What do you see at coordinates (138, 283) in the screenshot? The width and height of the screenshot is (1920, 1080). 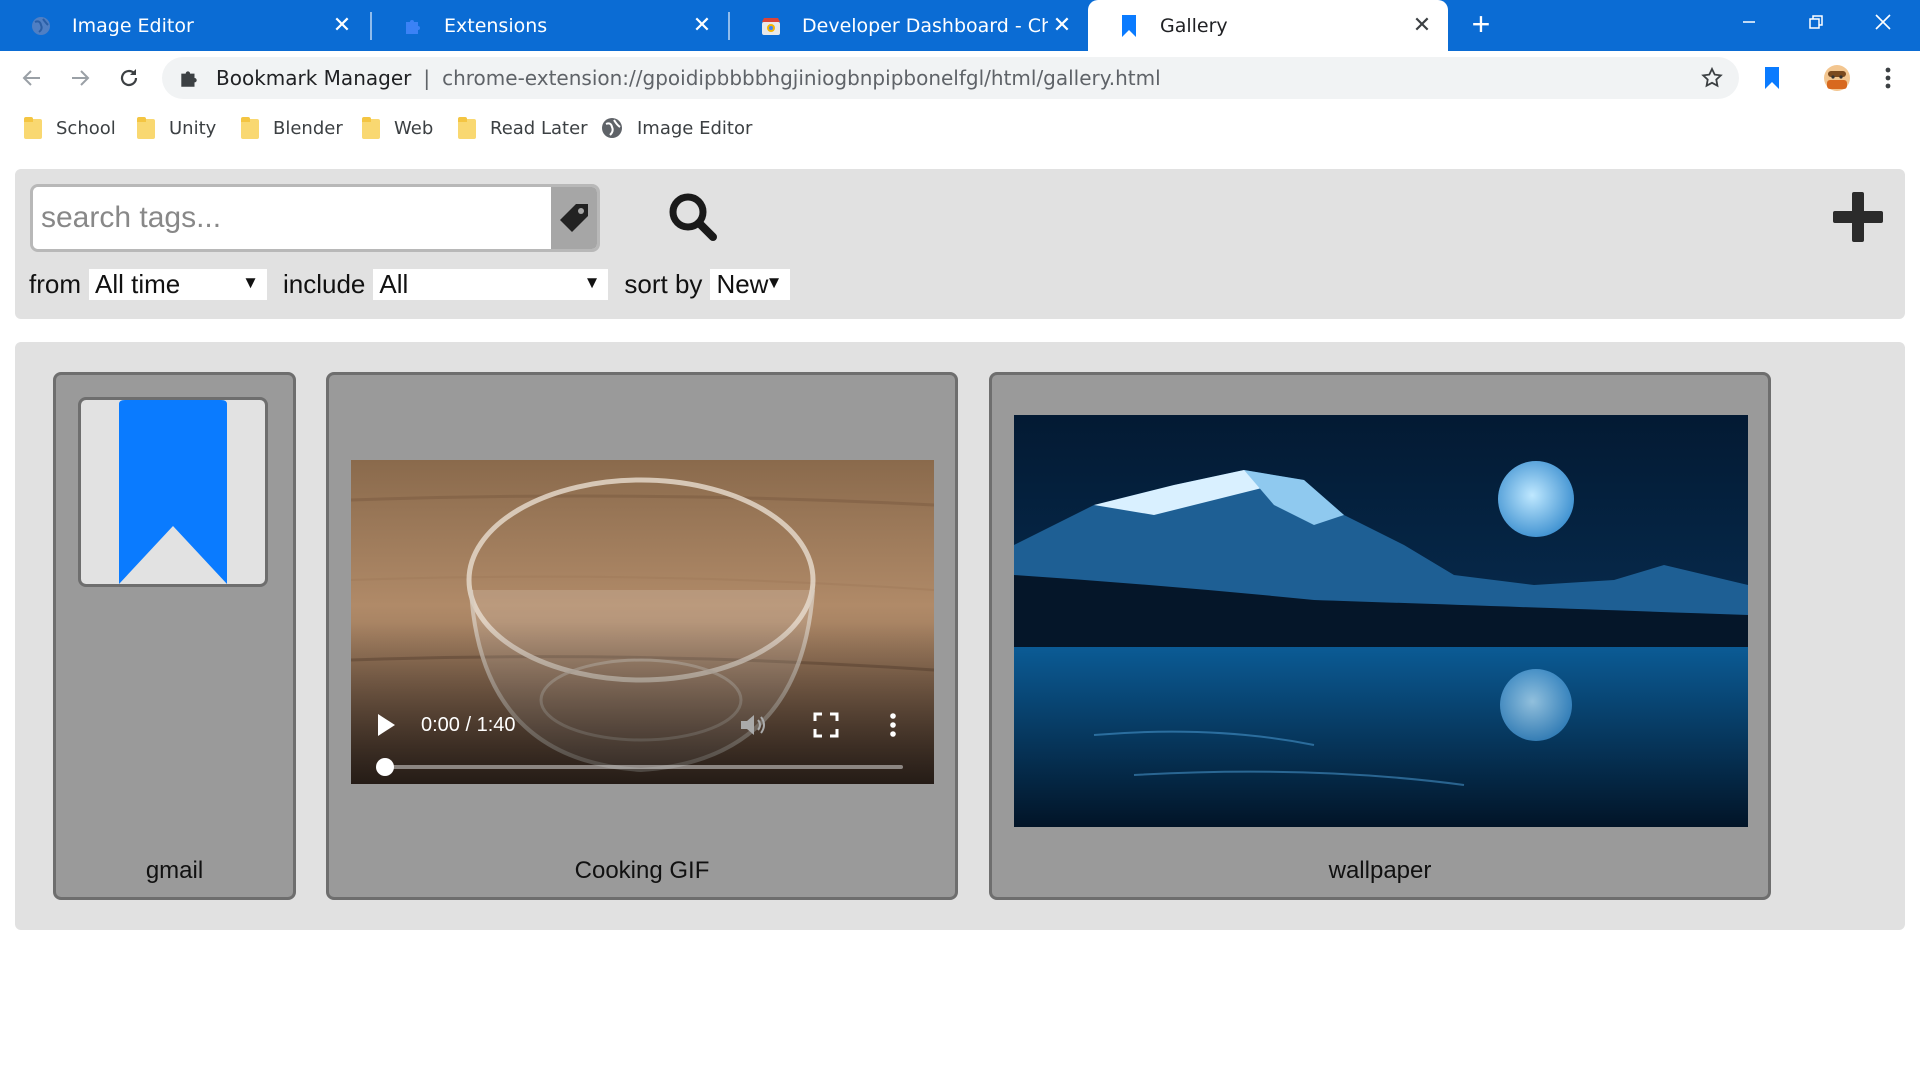 I see `from-value: All time` at bounding box center [138, 283].